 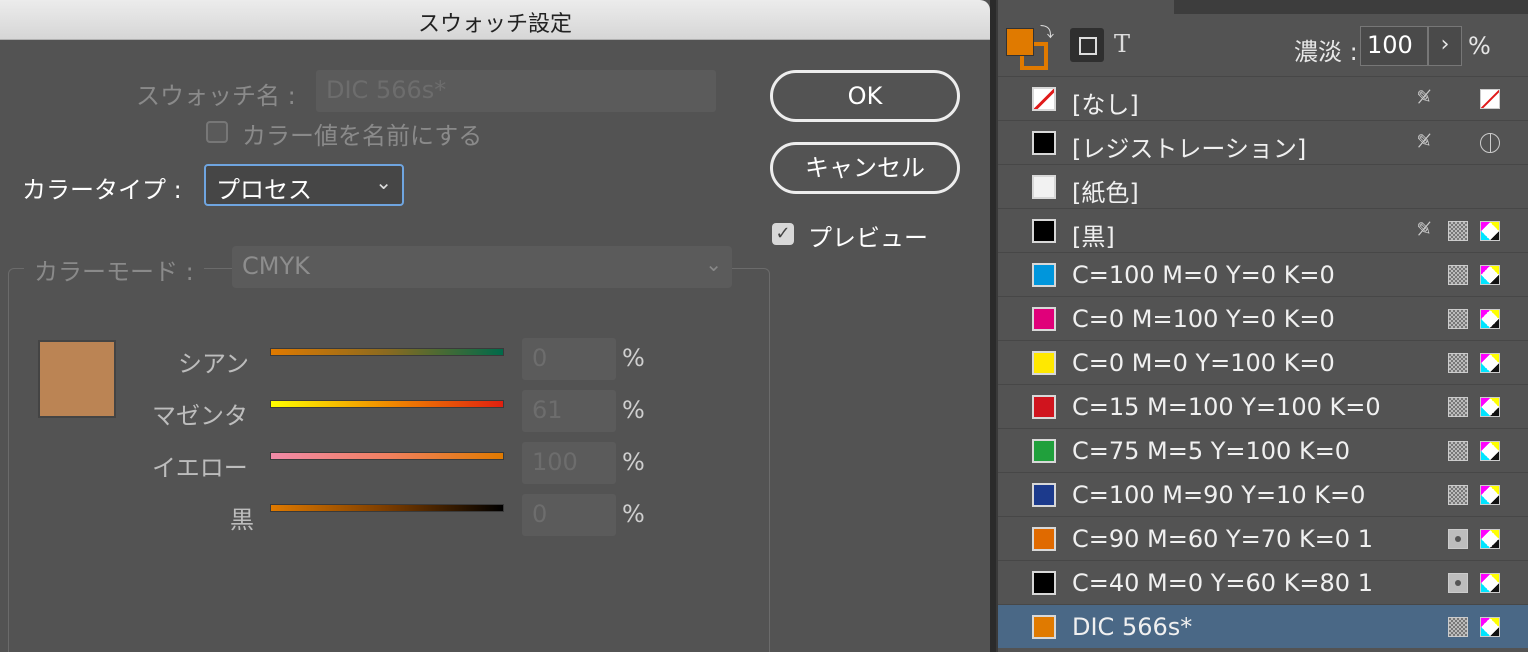 I want to click on name-with-value-checkbox, so click(x=217, y=132).